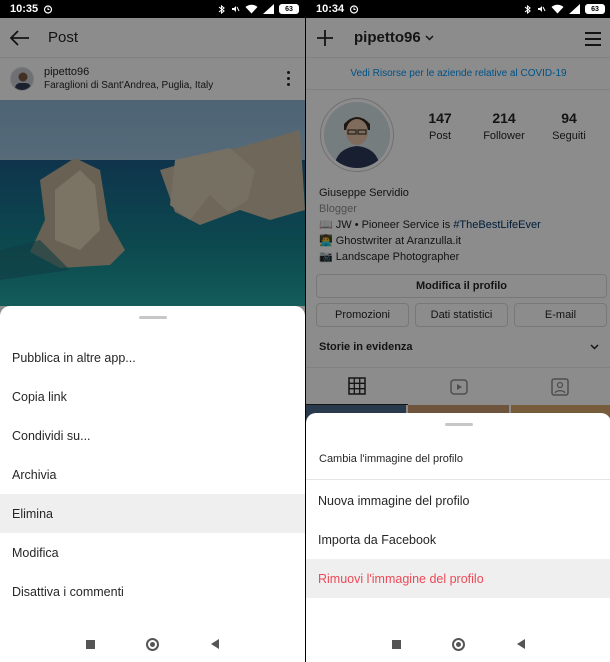  What do you see at coordinates (458, 500) in the screenshot?
I see `option-new-profile-photo: Nuova immagine del profilo` at bounding box center [458, 500].